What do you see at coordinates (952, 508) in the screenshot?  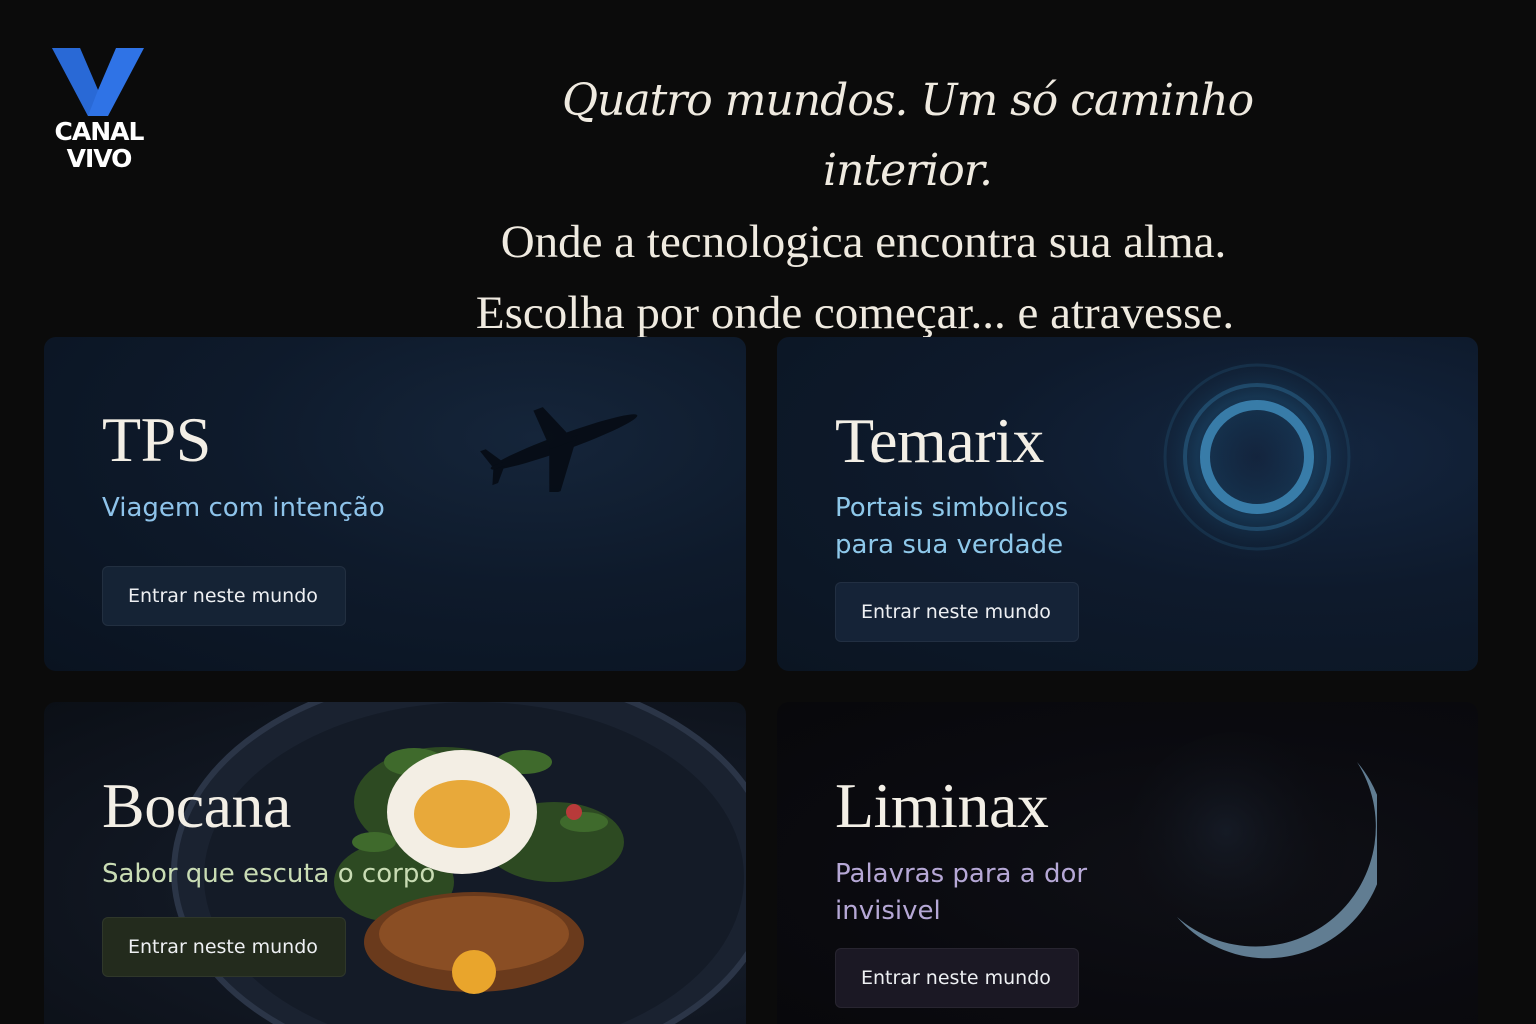 I see `world-subtitle-line1: Portais simbolicos` at bounding box center [952, 508].